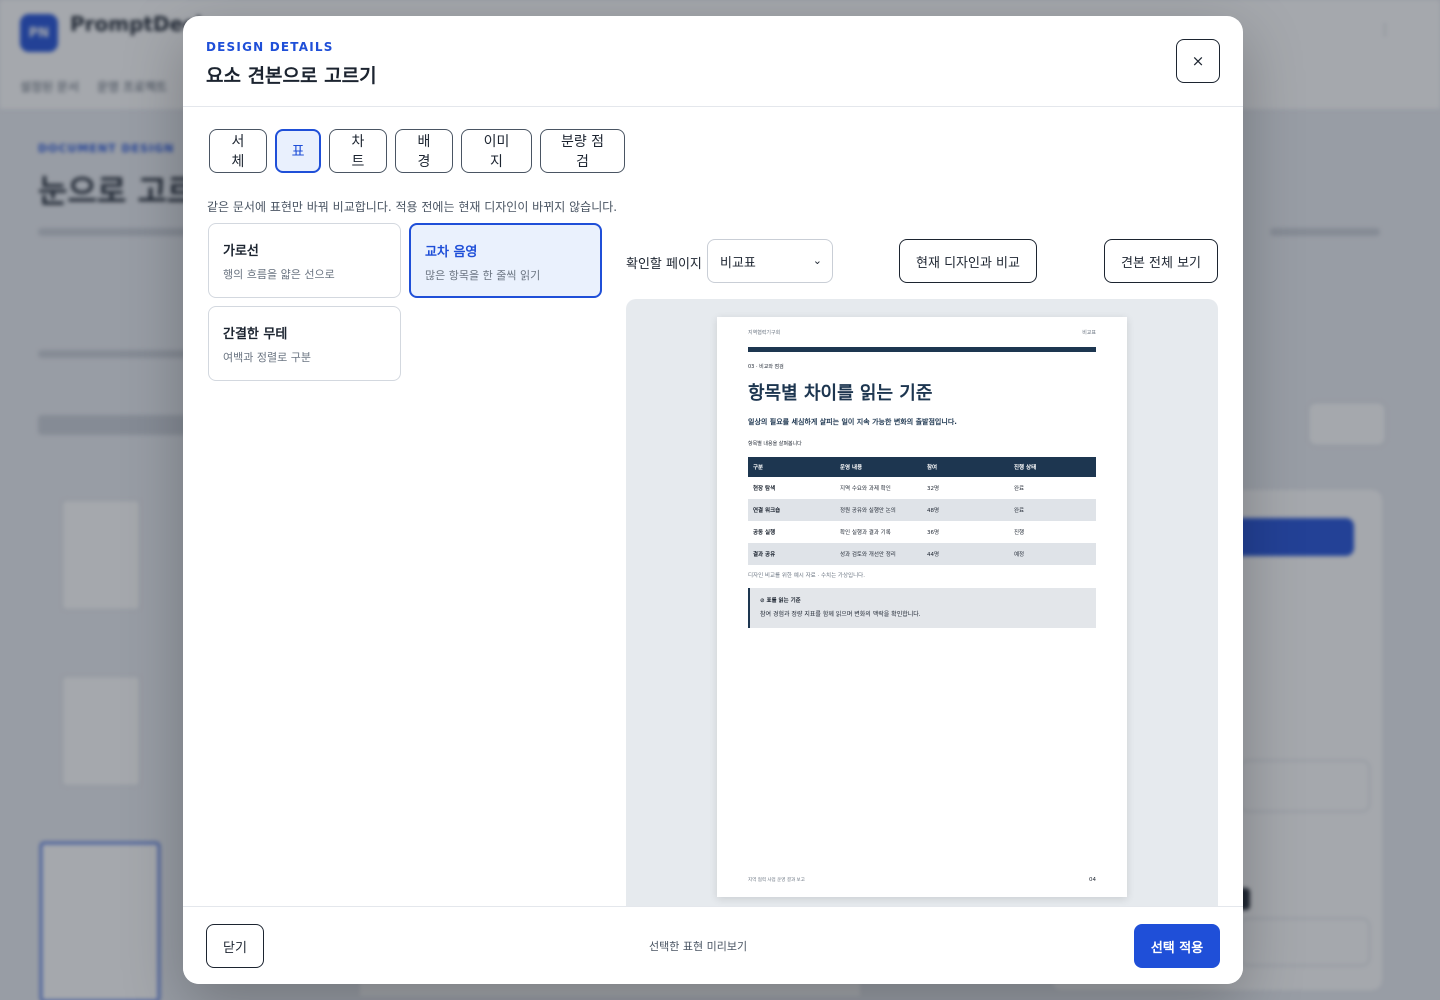 The width and height of the screenshot is (1440, 1000). Describe the element at coordinates (770, 261) in the screenshot. I see `page-select: 비교표 ⌄` at that location.